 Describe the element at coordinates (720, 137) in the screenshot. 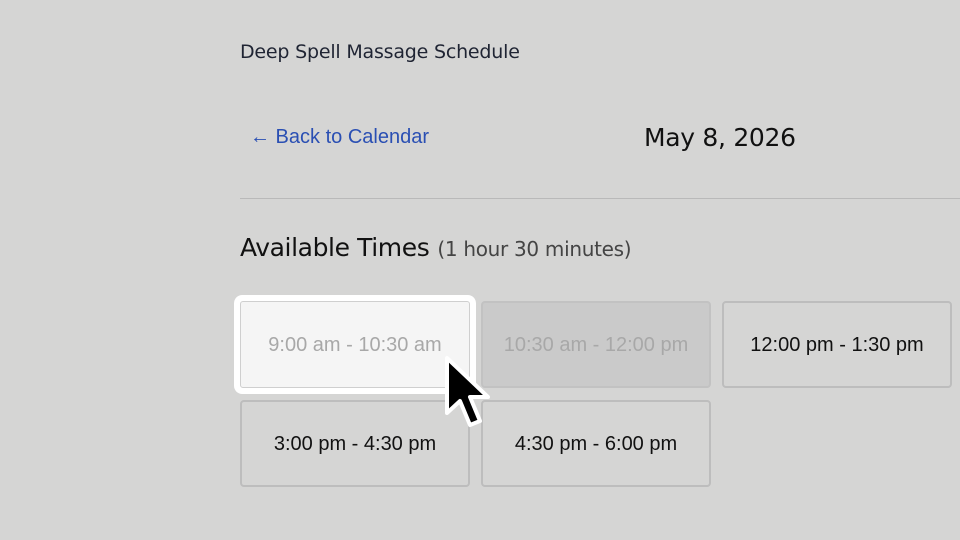

I see `selected-date: May 8, 2026` at that location.